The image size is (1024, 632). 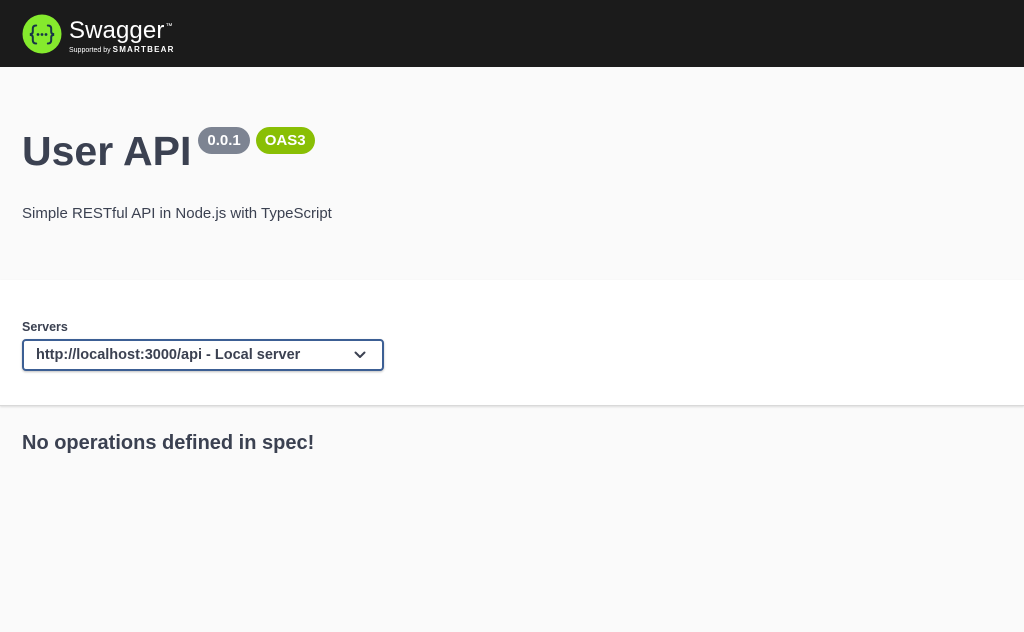 What do you see at coordinates (285, 140) in the screenshot?
I see `oas-badge: OAS3` at bounding box center [285, 140].